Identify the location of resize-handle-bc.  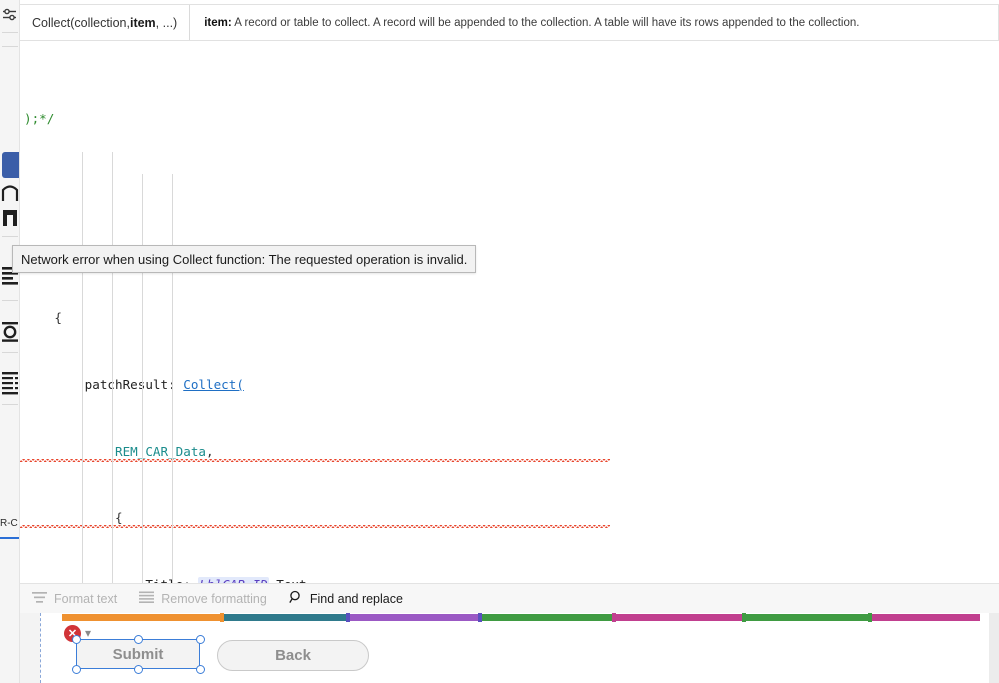
(138, 669).